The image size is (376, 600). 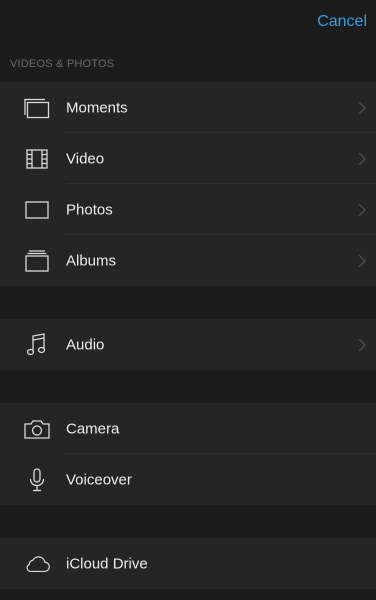 I want to click on audio-group: Audio, so click(x=188, y=344).